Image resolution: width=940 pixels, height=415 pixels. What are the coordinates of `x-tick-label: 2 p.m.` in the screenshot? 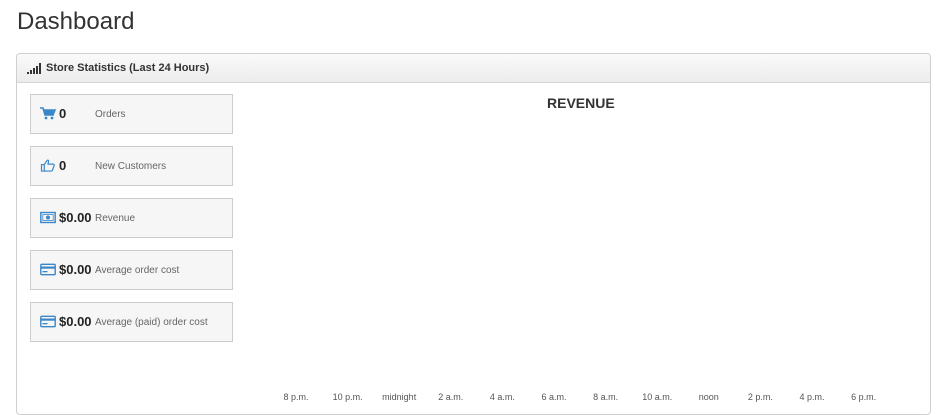 It's located at (760, 397).